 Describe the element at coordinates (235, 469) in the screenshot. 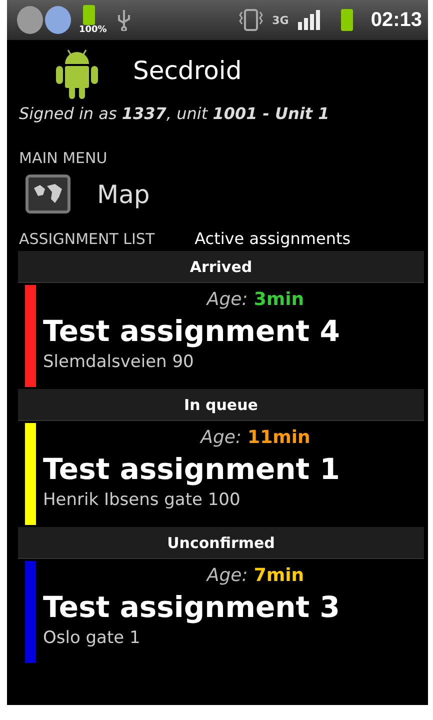

I see `assignment-title: Test assignment 1` at that location.